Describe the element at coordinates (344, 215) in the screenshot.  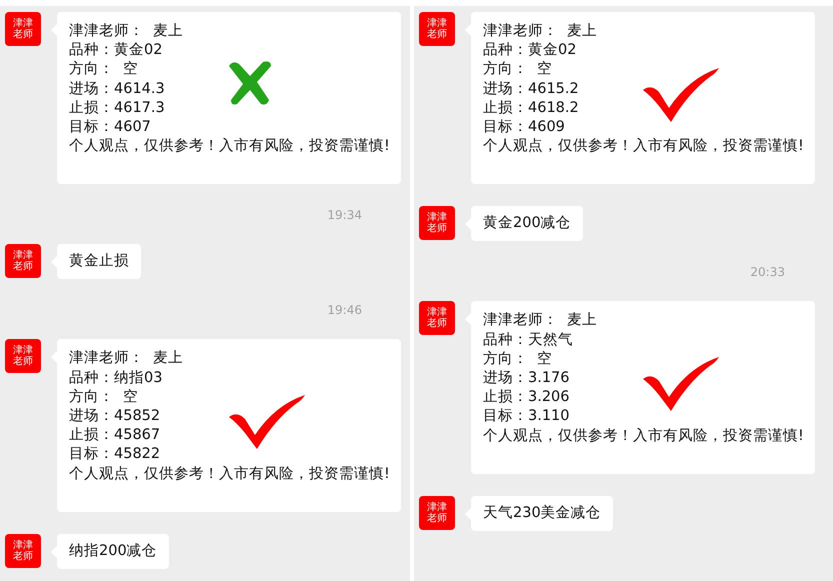
I see `message-time: 19:34` at that location.